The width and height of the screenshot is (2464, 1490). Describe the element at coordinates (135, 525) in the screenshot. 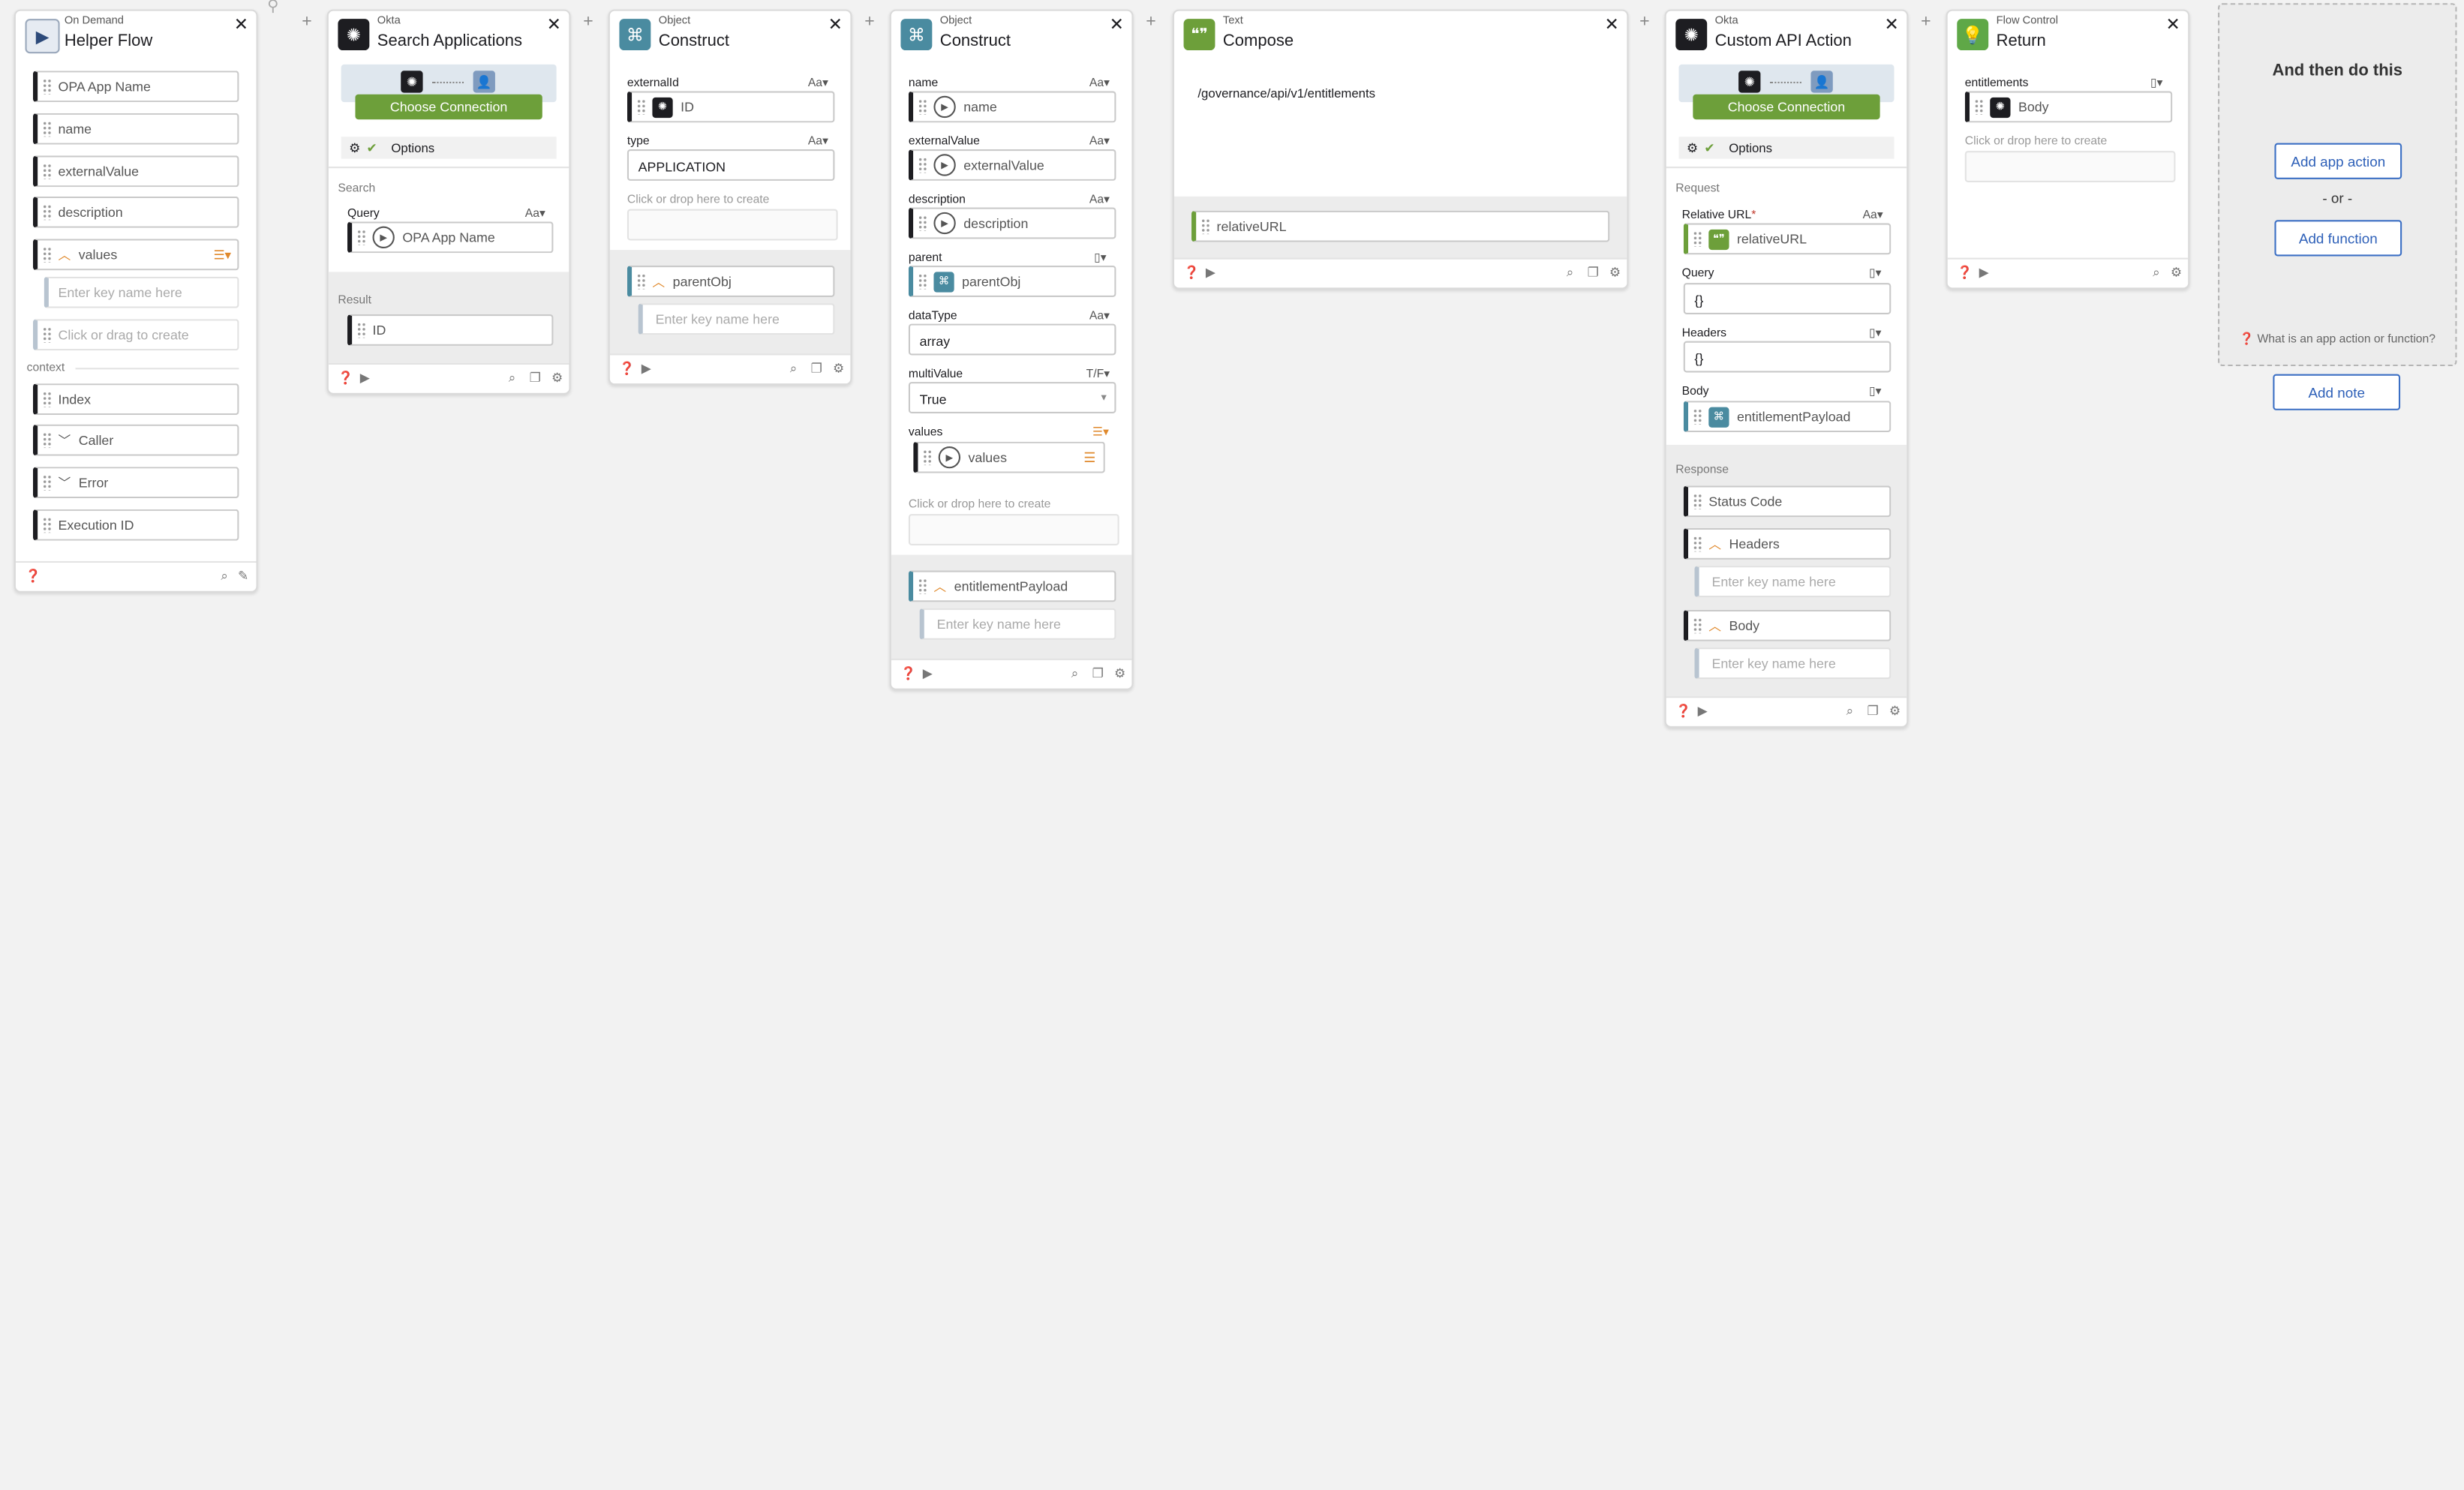

I see `context-field: Execution ID` at that location.